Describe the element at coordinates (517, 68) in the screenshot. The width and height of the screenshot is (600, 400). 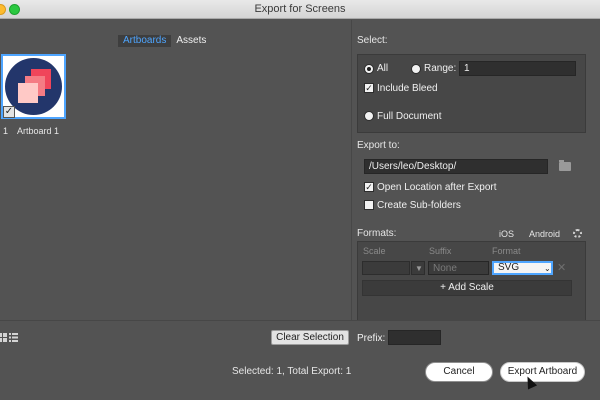
I see `range-input` at that location.